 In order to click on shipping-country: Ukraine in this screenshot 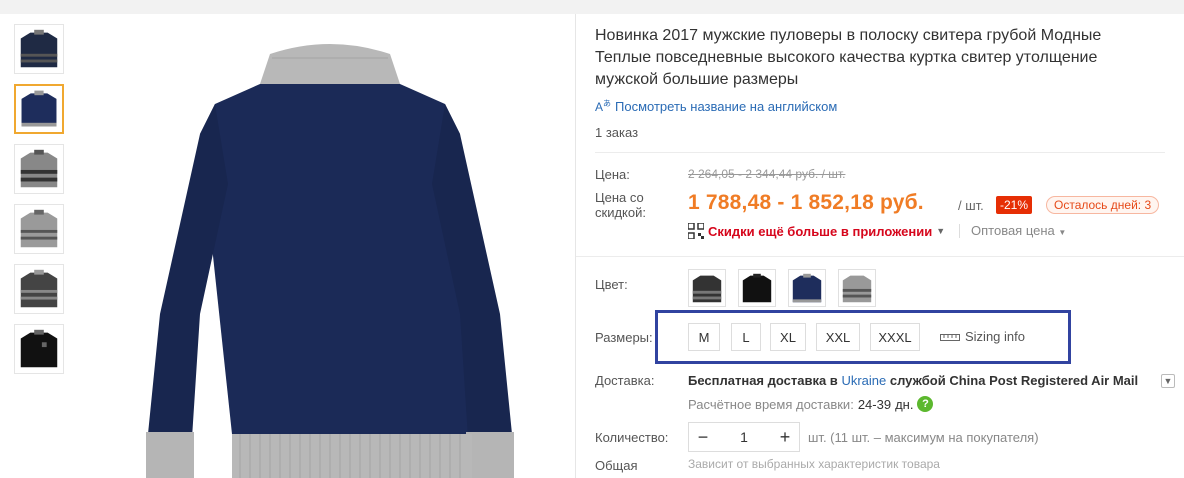, I will do `click(863, 380)`.